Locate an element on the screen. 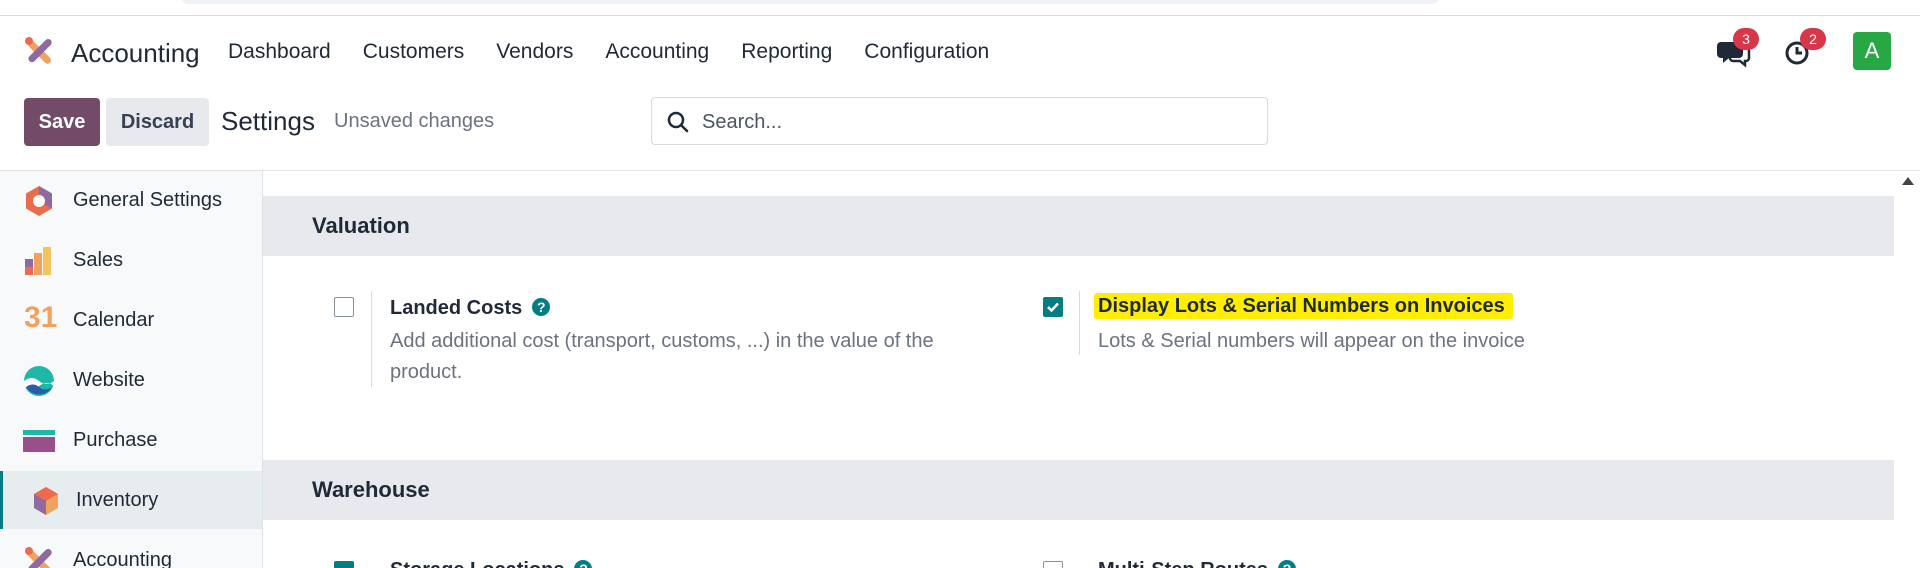 This screenshot has height=568, width=1920. sidebar-item-label: General Settings is located at coordinates (147, 200).